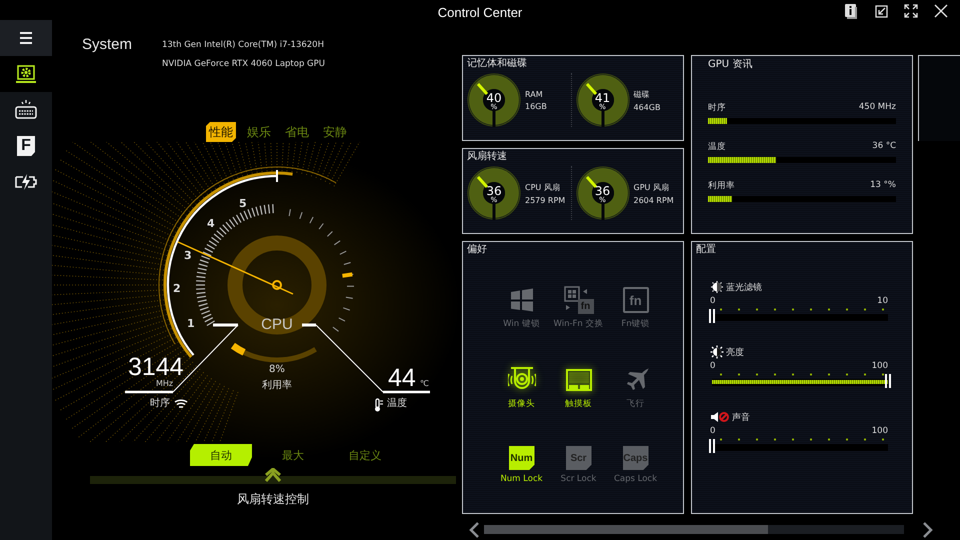  What do you see at coordinates (731, 65) in the screenshot?
I see `panel-title: GPU 资讯` at bounding box center [731, 65].